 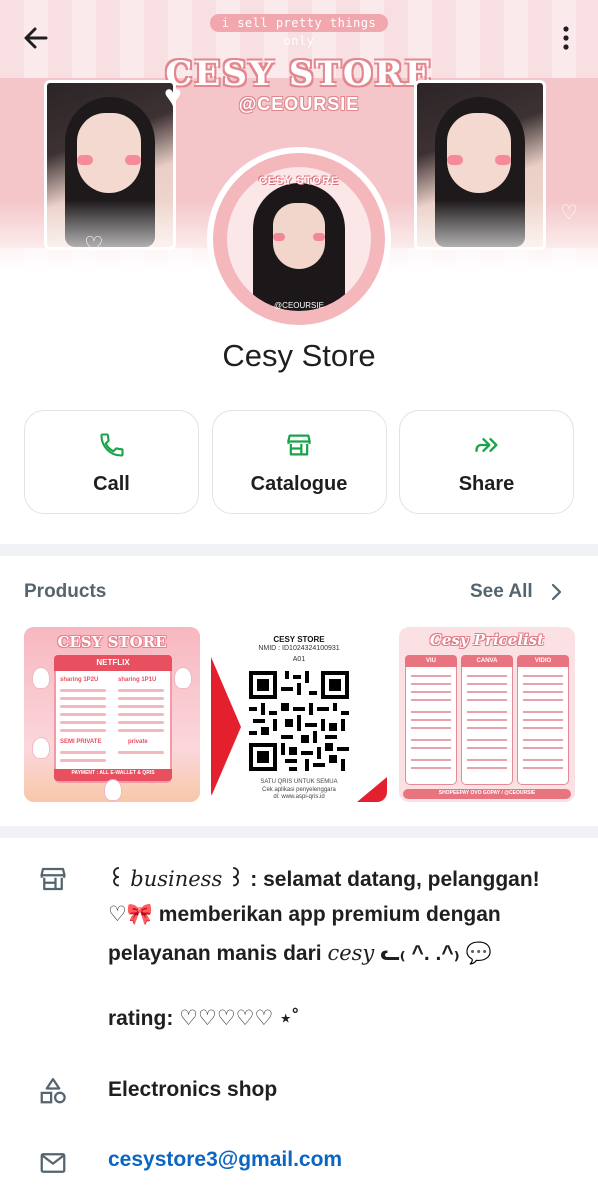 What do you see at coordinates (299, 797) in the screenshot?
I see `qris-check-url: di: www.aspi-qris.id` at bounding box center [299, 797].